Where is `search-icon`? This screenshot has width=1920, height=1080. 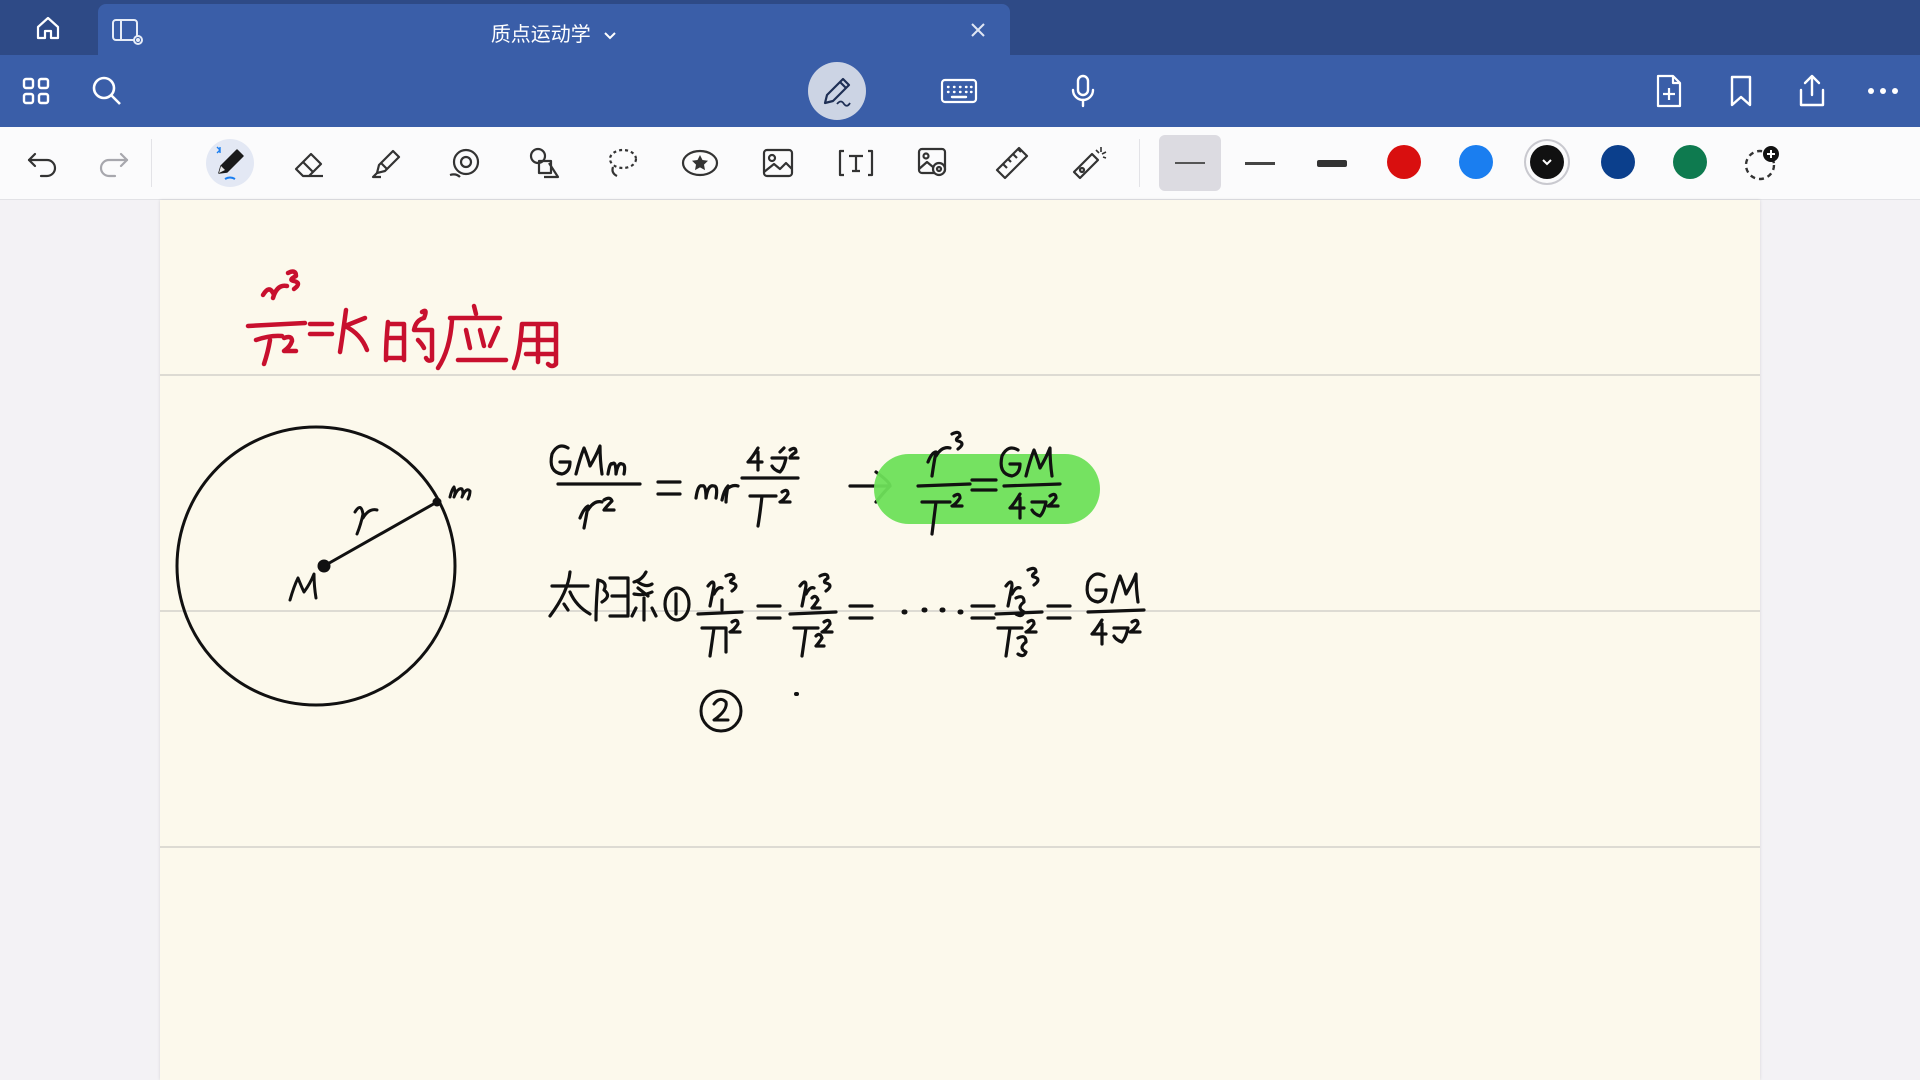
search-icon is located at coordinates (106, 90).